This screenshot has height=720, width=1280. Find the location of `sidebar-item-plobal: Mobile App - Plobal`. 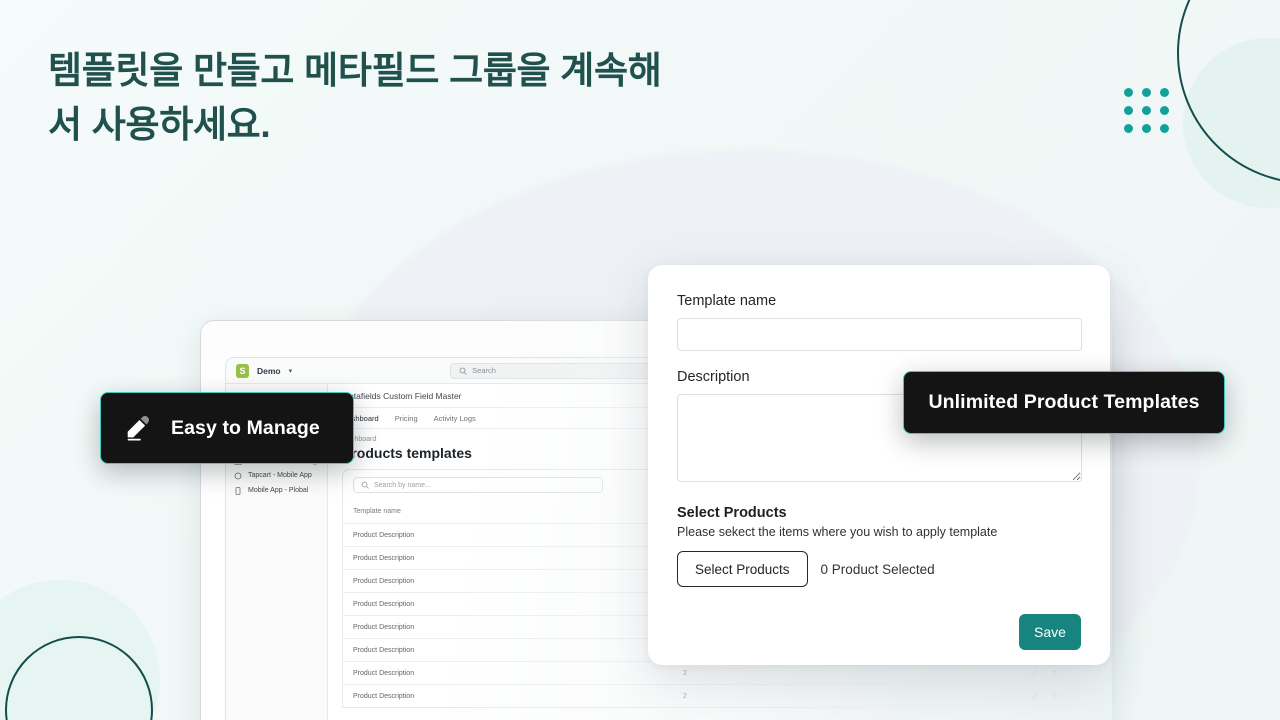

sidebar-item-plobal: Mobile App - Plobal is located at coordinates (276, 490).